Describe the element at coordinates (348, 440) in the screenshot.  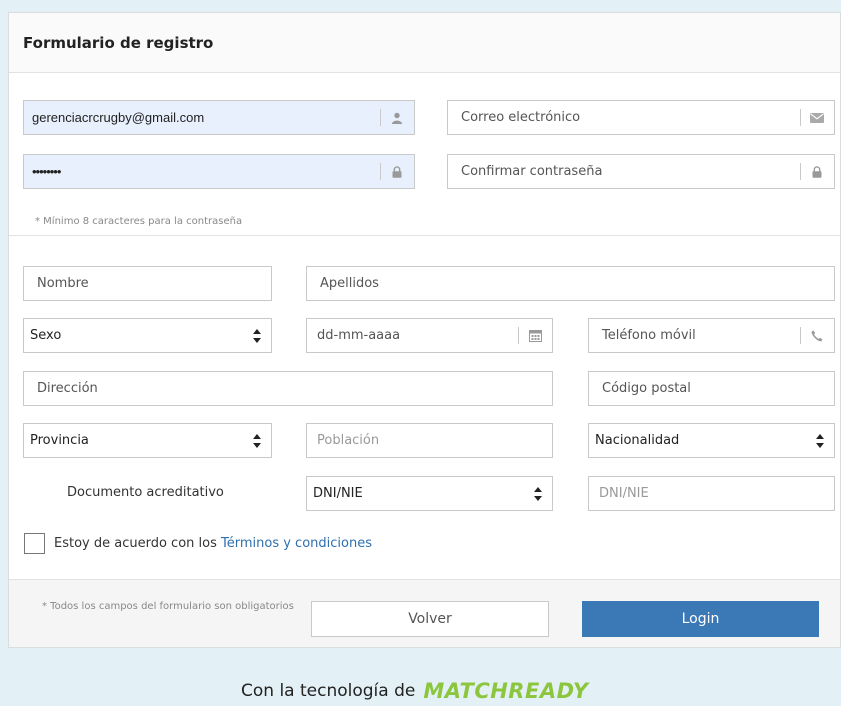
I see `poblacion-placeholder: Población` at that location.